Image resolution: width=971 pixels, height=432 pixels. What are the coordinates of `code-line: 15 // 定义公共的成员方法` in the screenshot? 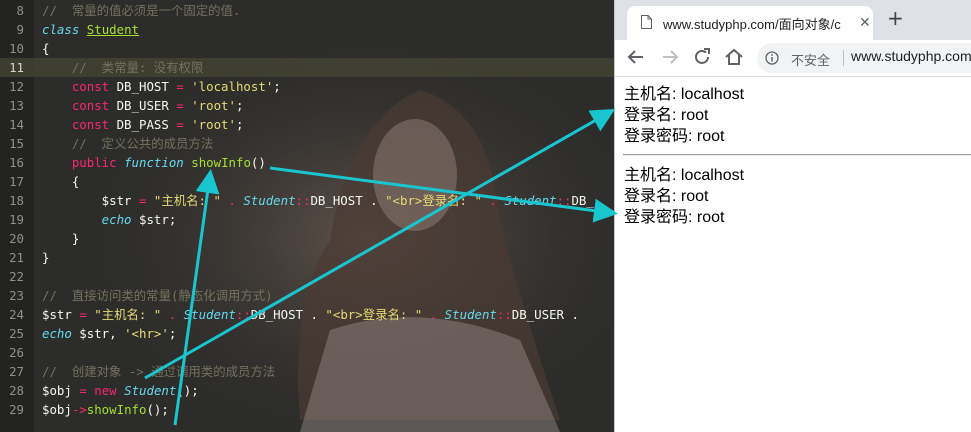 It's located at (307, 143).